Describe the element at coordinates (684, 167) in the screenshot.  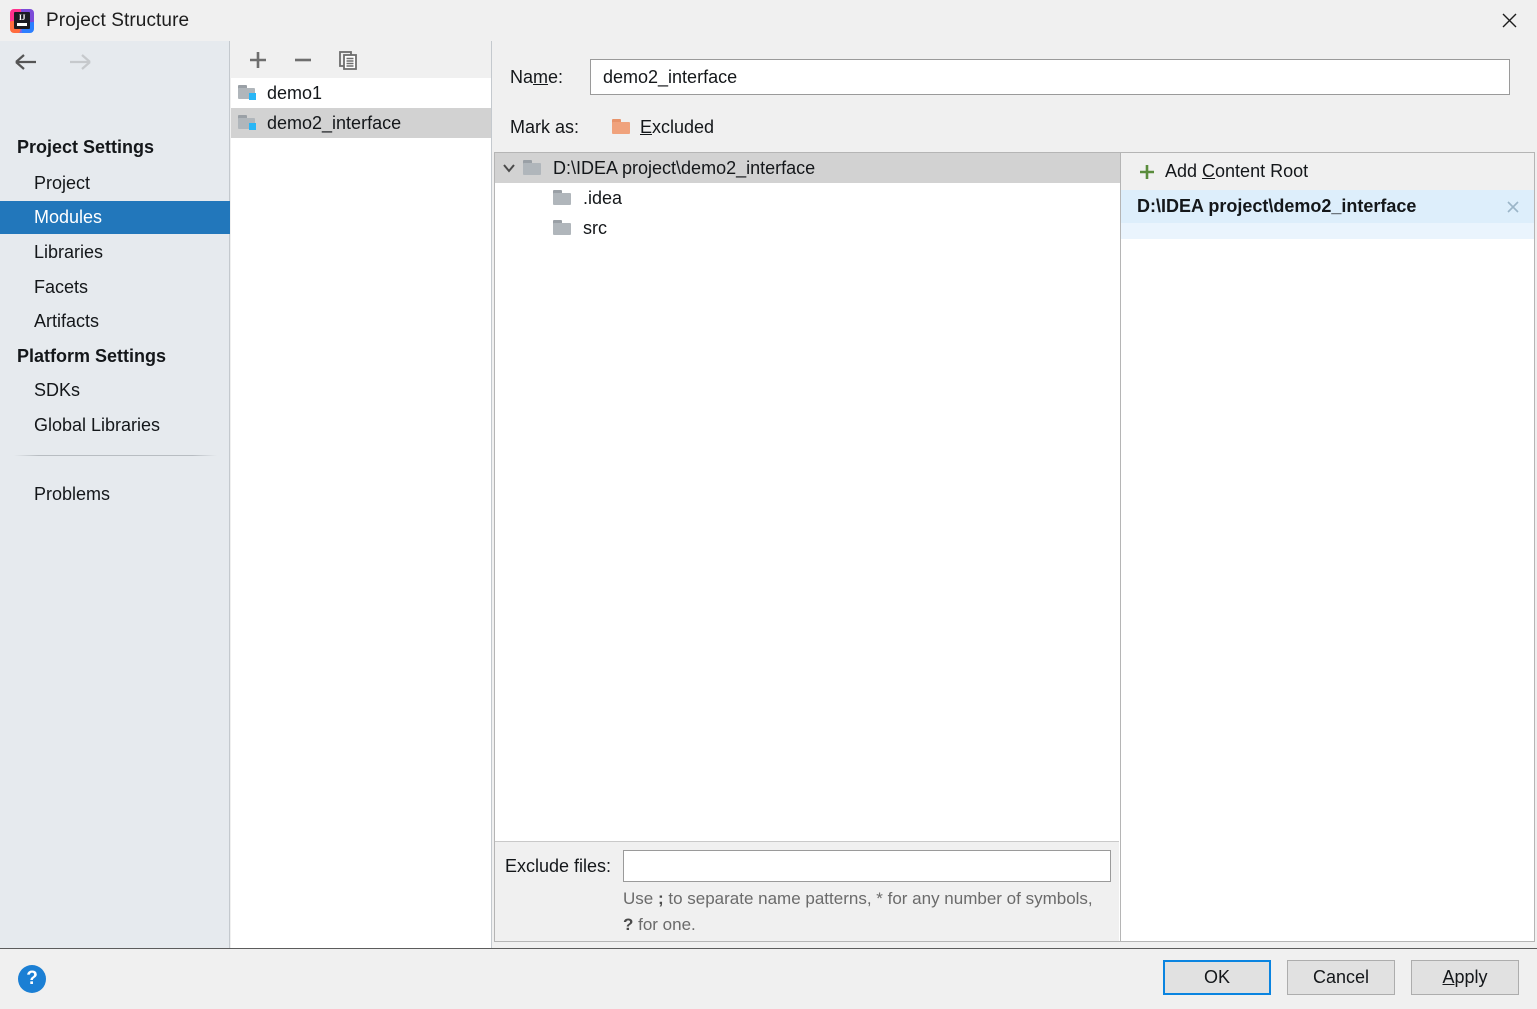
I see `tree-root-label: D:\IDEA project\demo2_interface` at that location.